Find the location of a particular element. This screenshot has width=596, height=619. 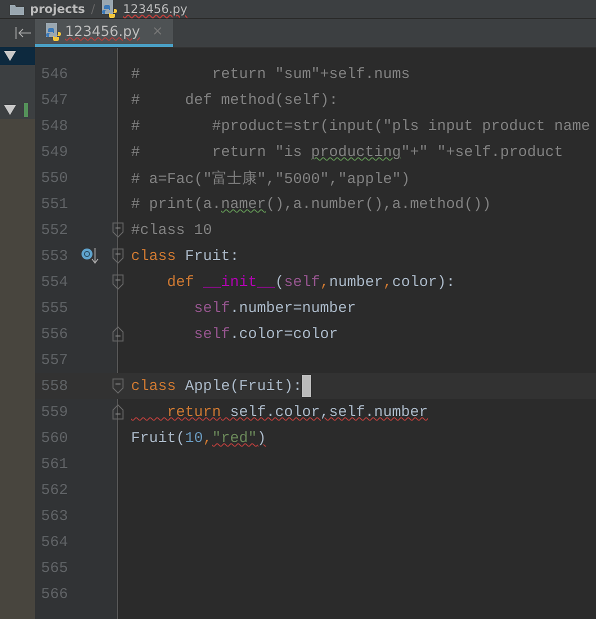

code-line: # def method(self): is located at coordinates (234, 100).